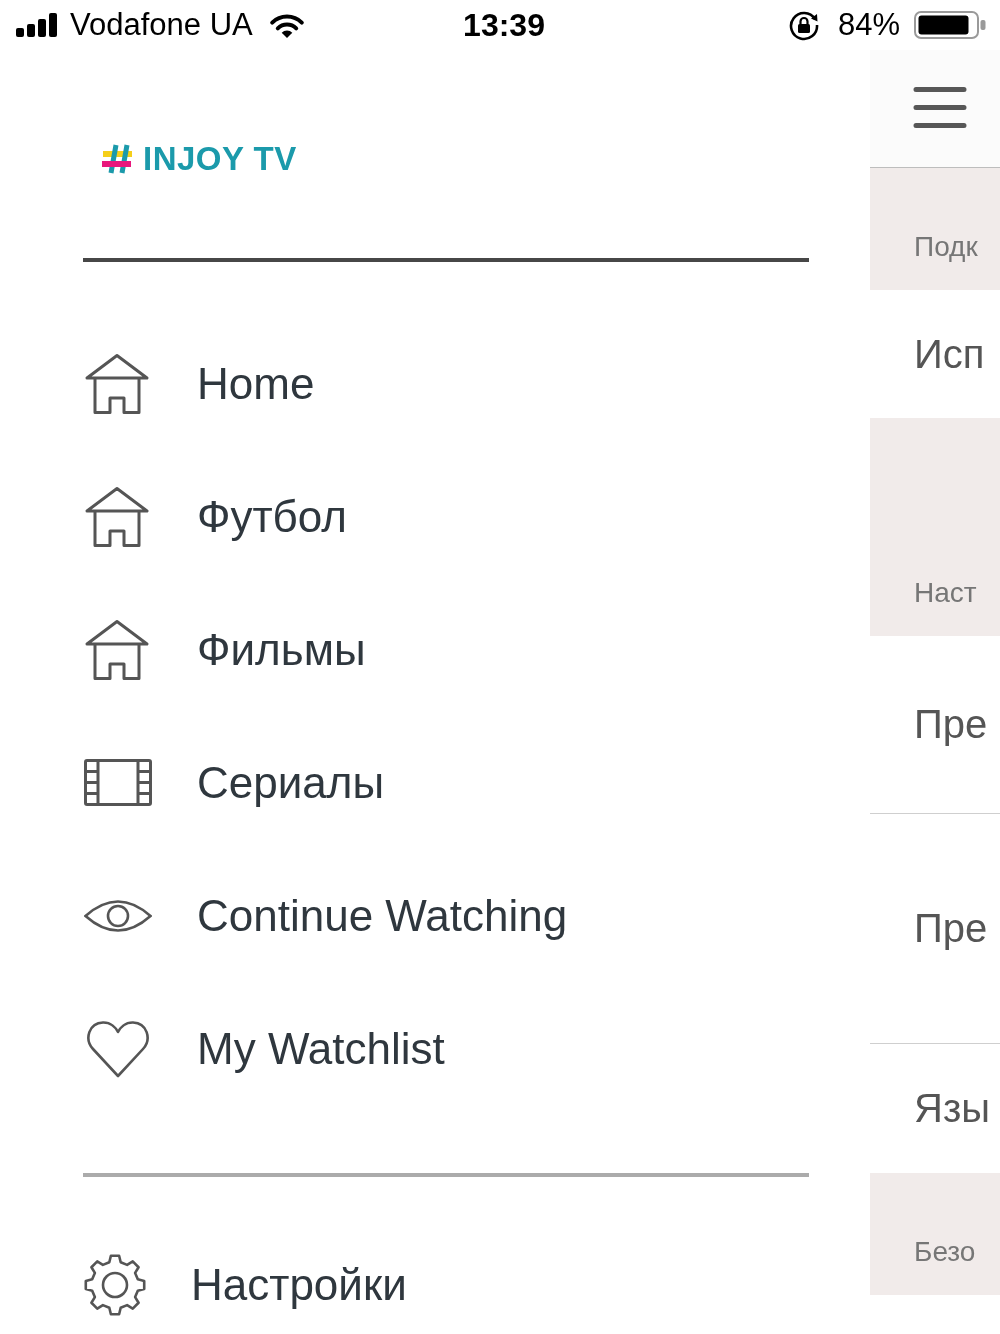  I want to click on signal-bars-icon, so click(38, 25).